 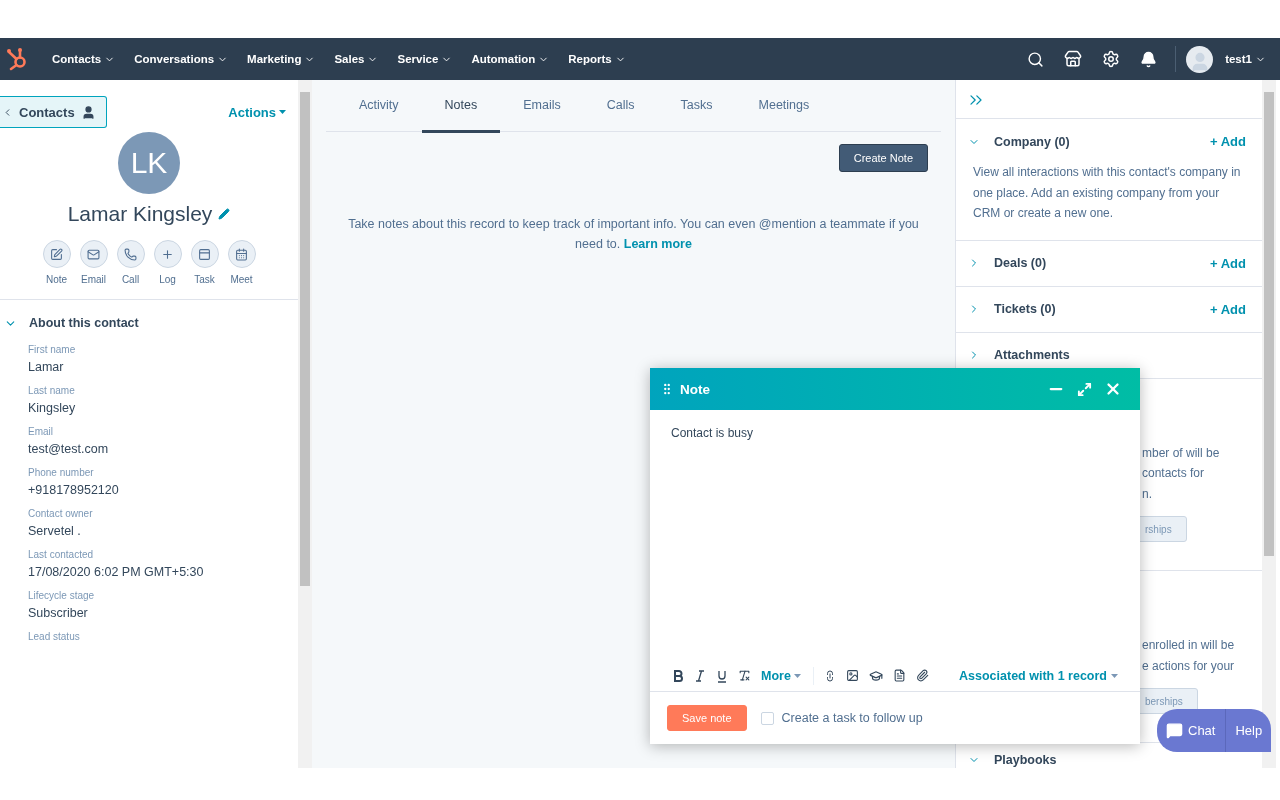 I want to click on document-icon, so click(x=899, y=675).